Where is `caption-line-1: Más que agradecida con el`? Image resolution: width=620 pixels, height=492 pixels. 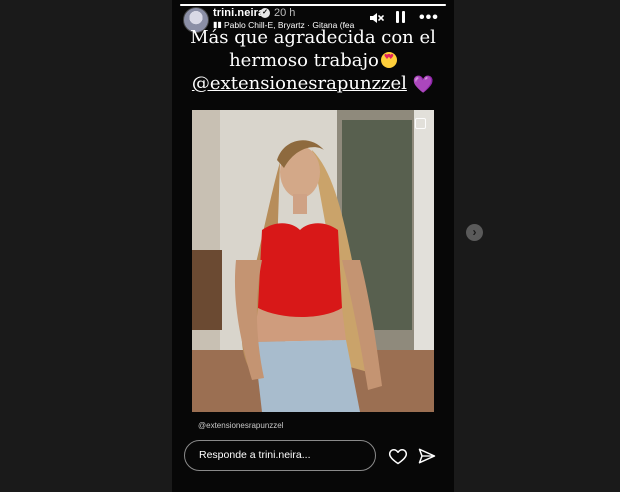 caption-line-1: Más que agradecida con el is located at coordinates (313, 37).